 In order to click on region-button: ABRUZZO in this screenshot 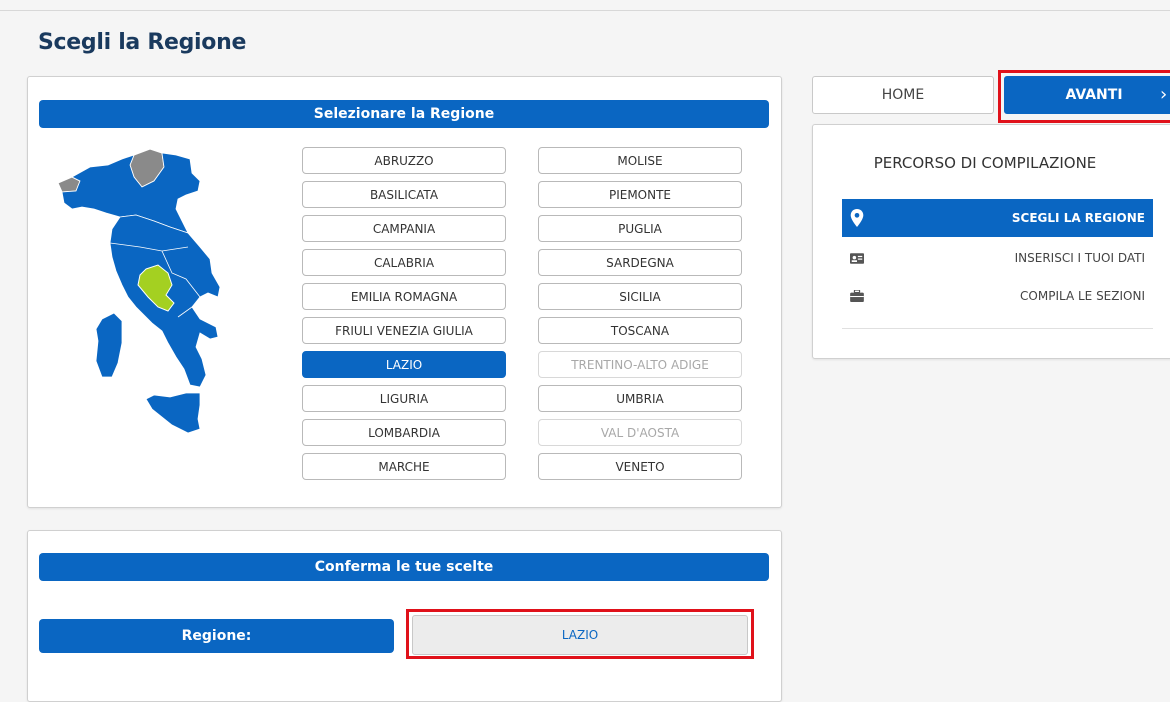, I will do `click(404, 160)`.